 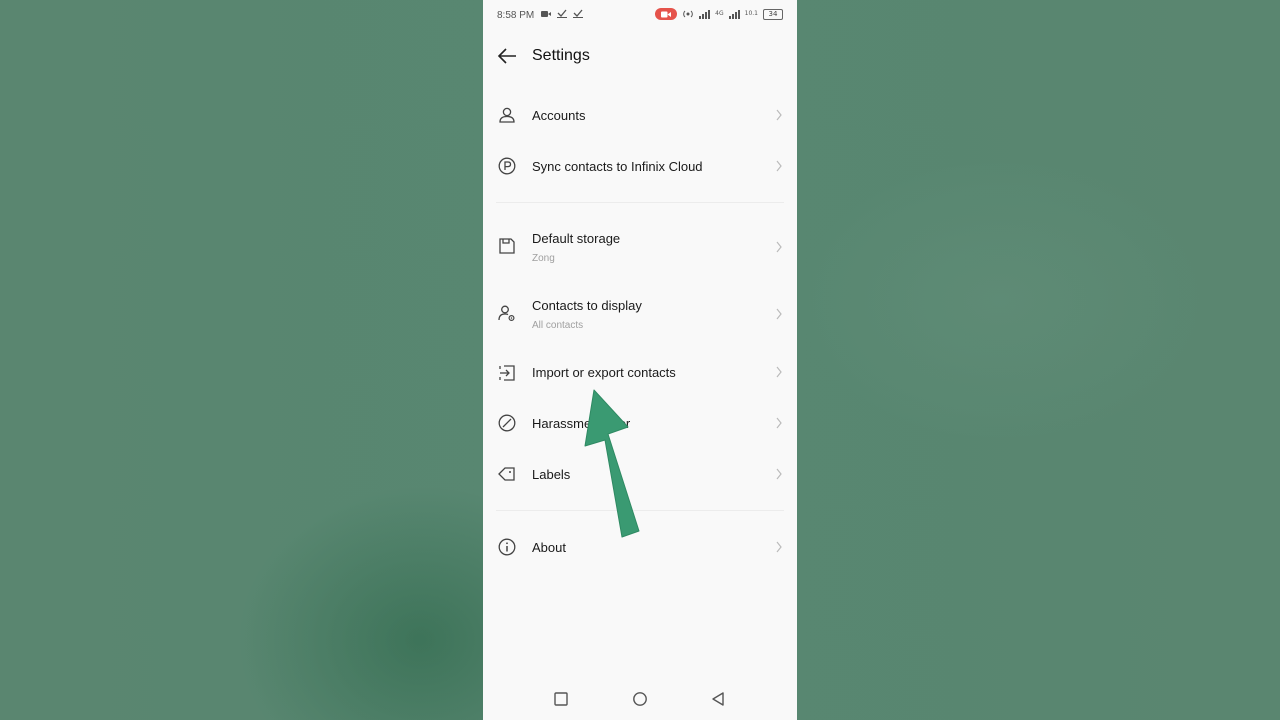 What do you see at coordinates (640, 475) in the screenshot?
I see `settings-item-labels: Labels` at bounding box center [640, 475].